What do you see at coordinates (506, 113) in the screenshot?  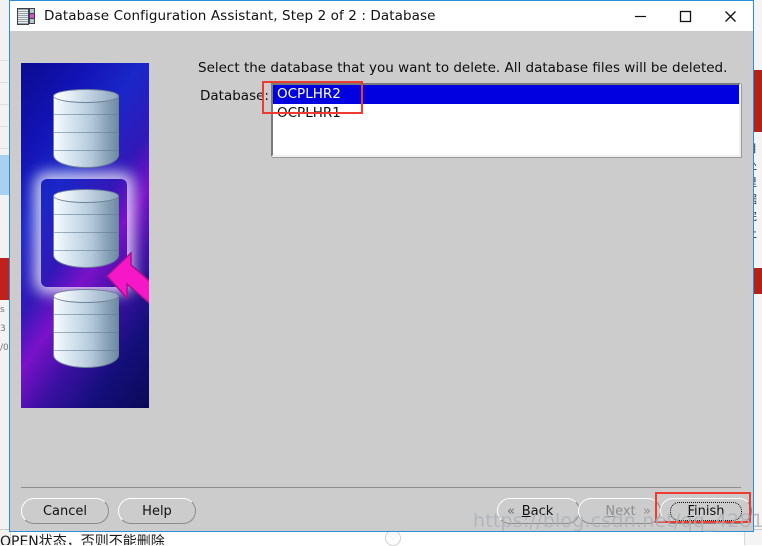 I see `database-option-ocplhr1: OCPLHR1` at bounding box center [506, 113].